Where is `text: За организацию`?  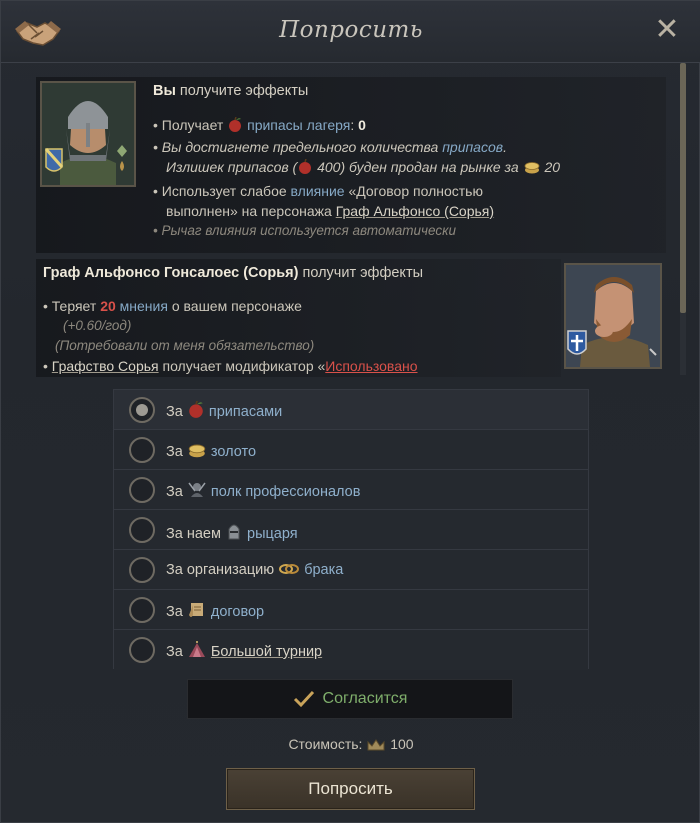
text: За организацию is located at coordinates (222, 570).